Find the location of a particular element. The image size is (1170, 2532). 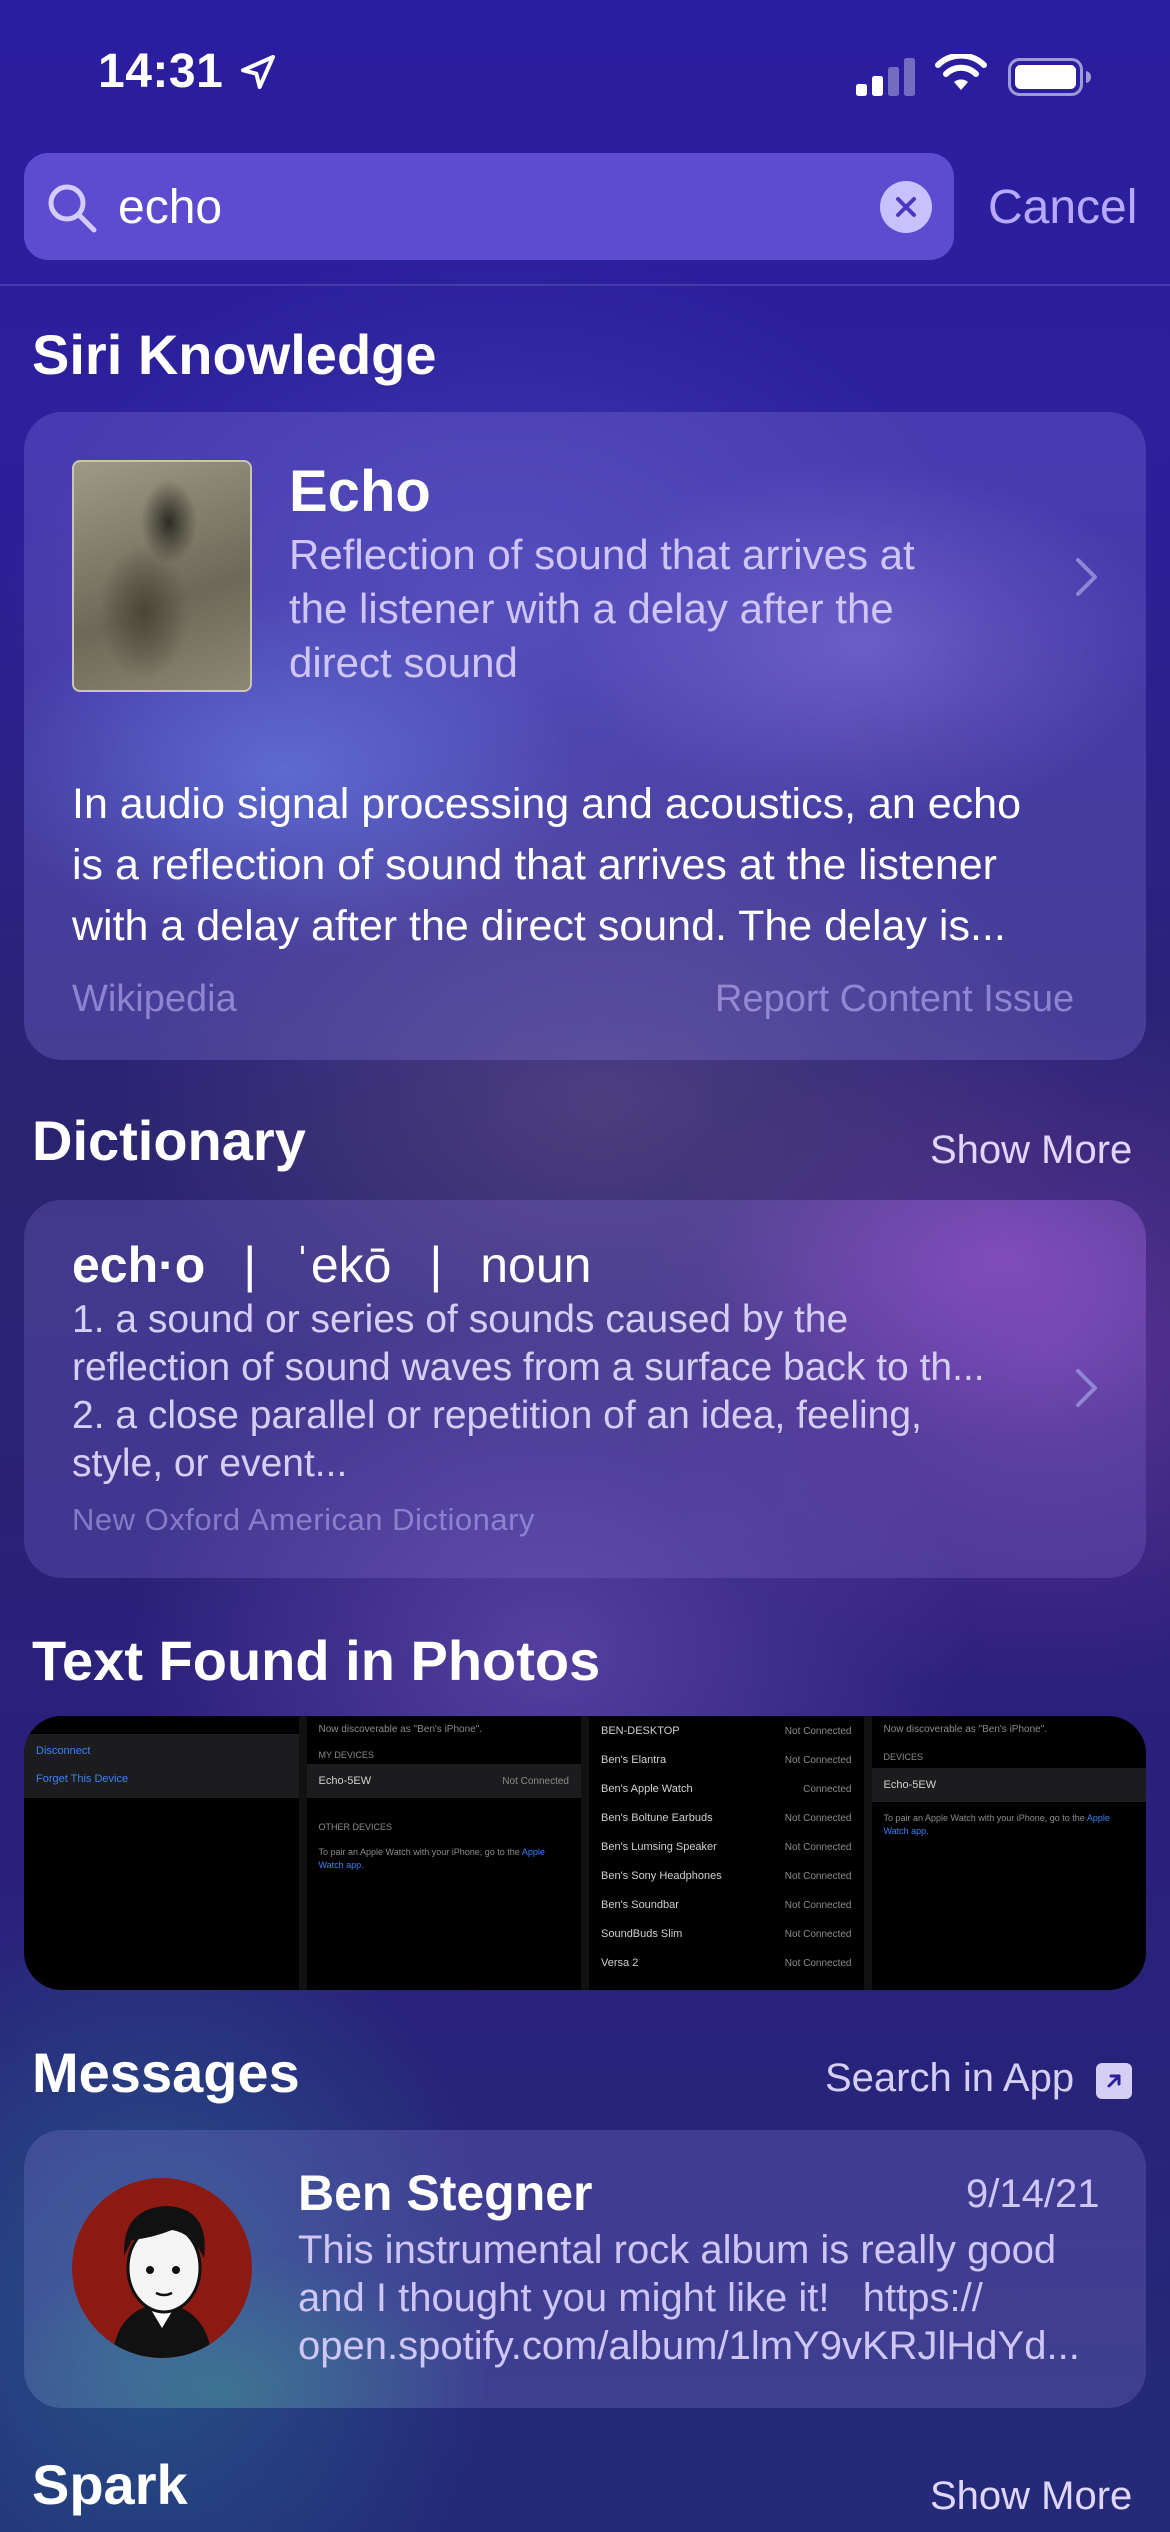

clear-icon is located at coordinates (906, 207).